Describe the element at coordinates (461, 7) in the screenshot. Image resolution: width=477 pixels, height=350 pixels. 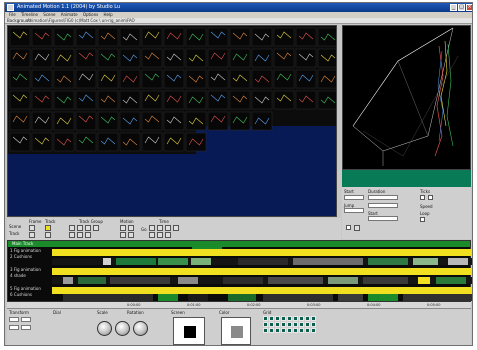
I see `maximize-button: □` at that location.